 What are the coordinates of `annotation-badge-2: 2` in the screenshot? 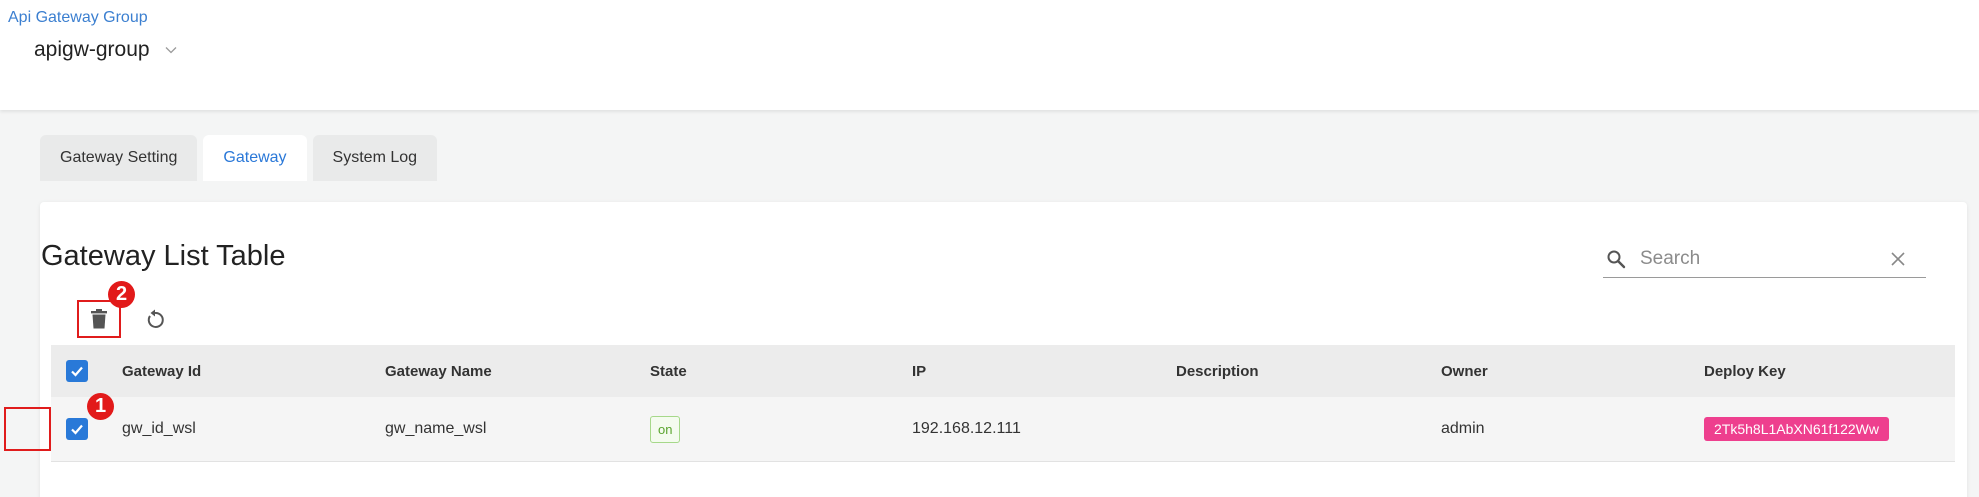 It's located at (121, 294).